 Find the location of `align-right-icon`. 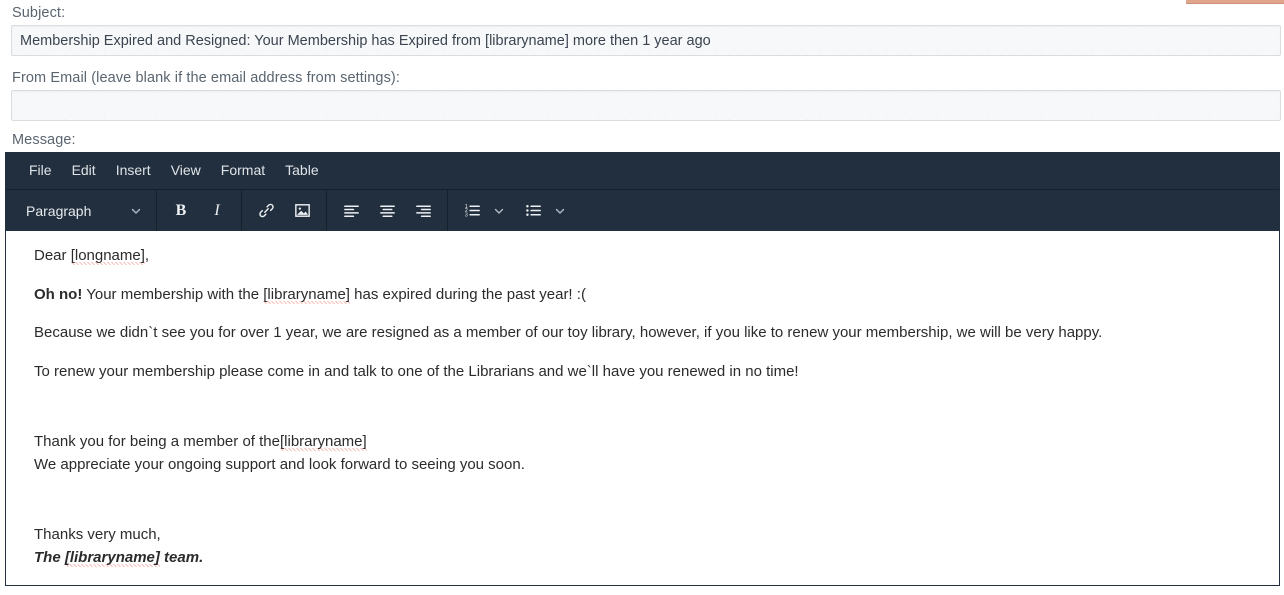

align-right-icon is located at coordinates (423, 211).